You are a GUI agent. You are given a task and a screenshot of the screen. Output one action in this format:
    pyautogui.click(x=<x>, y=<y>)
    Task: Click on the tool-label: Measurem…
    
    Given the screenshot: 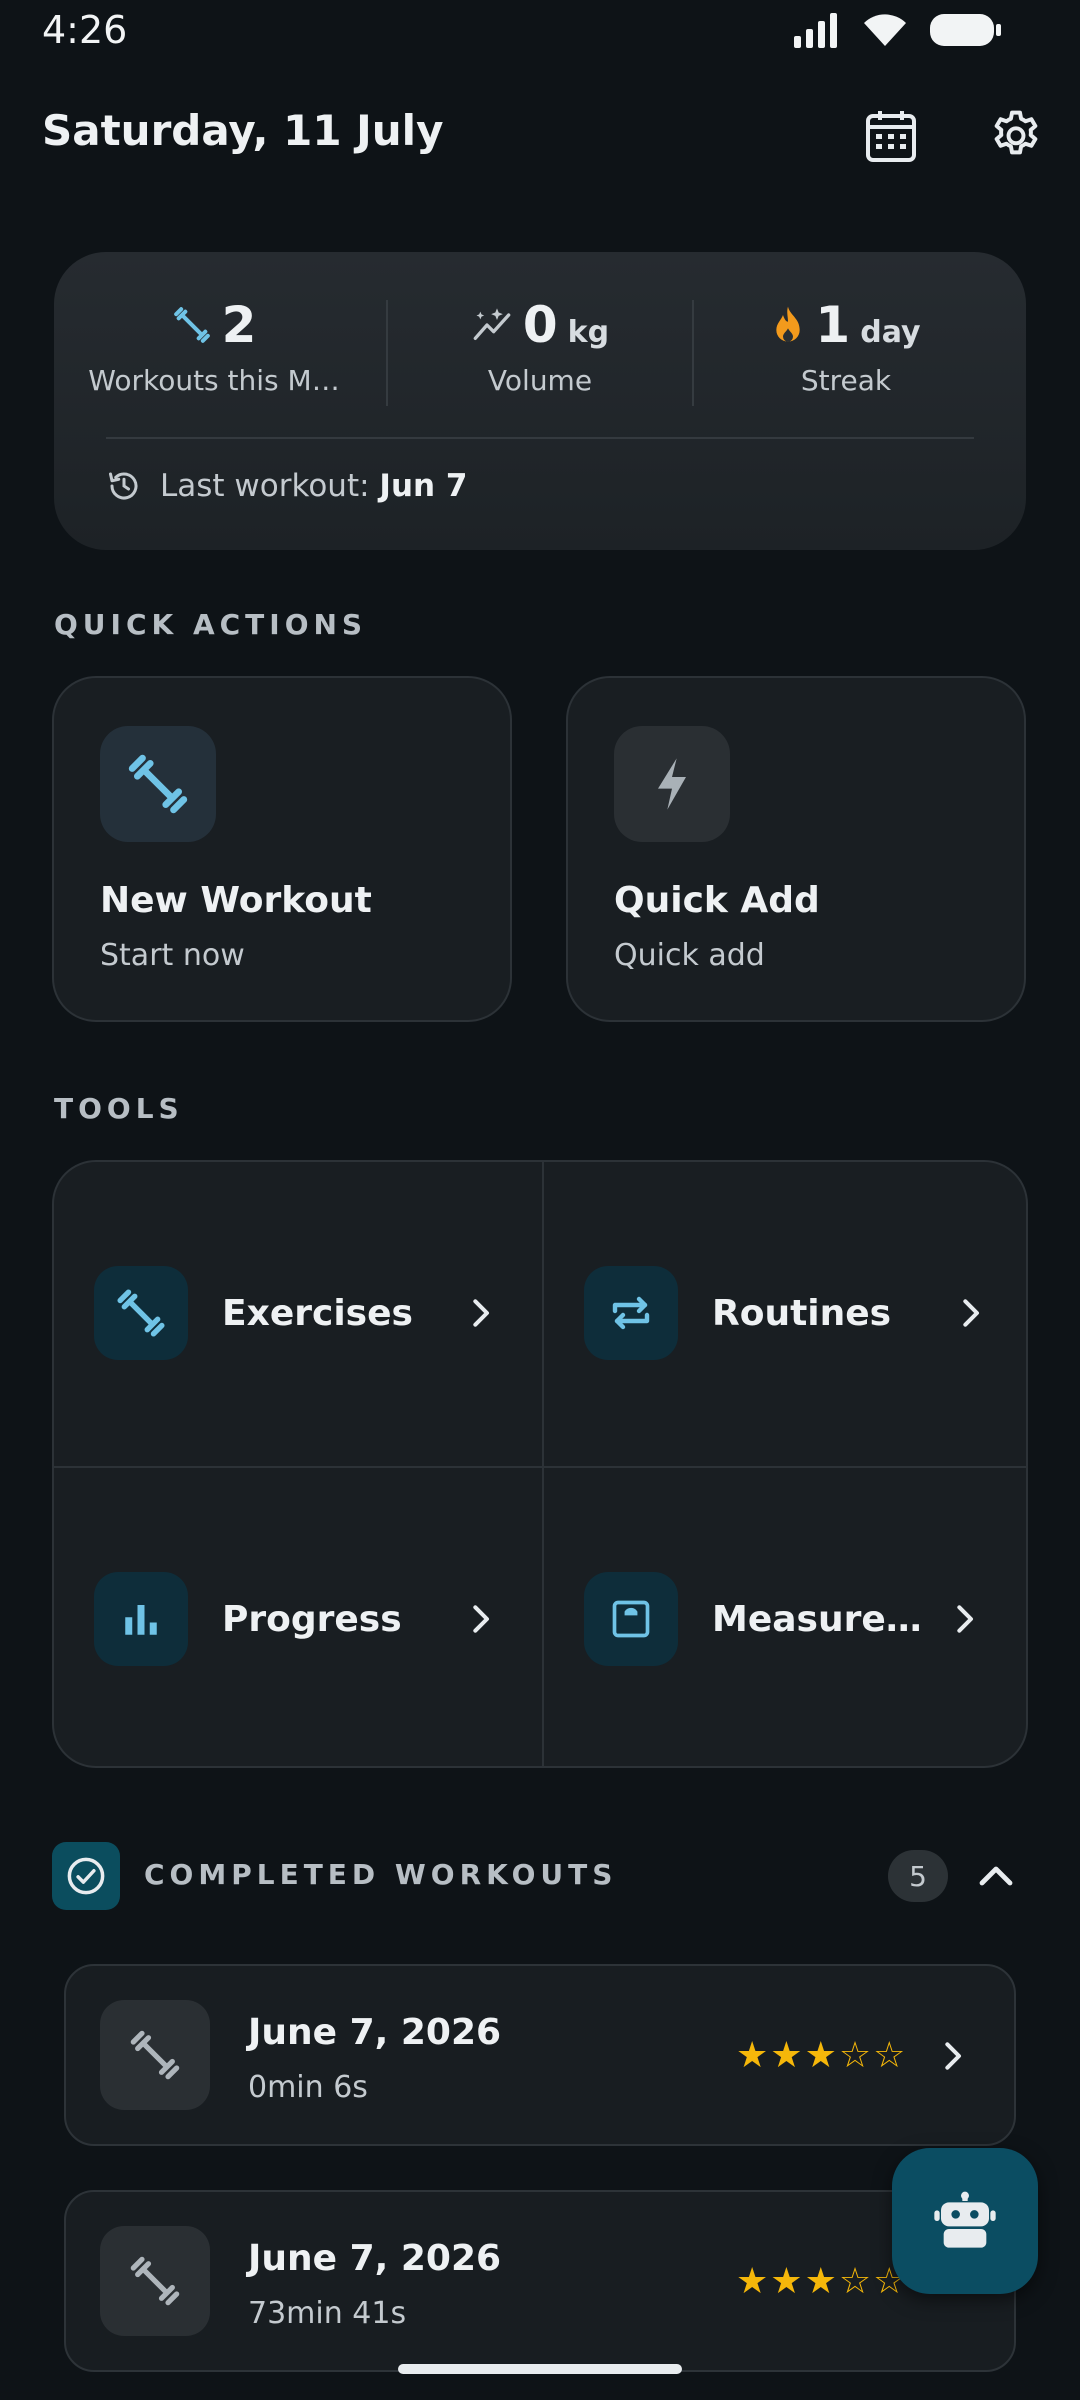 What is the action you would take?
    pyautogui.click(x=832, y=1619)
    